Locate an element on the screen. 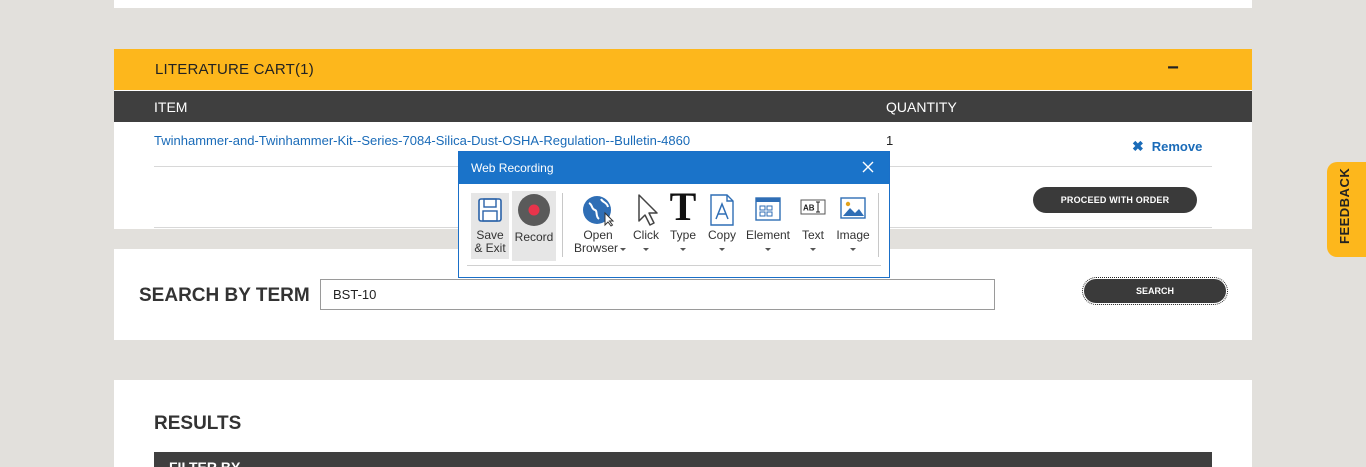  cart-item-quantity: 1 is located at coordinates (890, 140).